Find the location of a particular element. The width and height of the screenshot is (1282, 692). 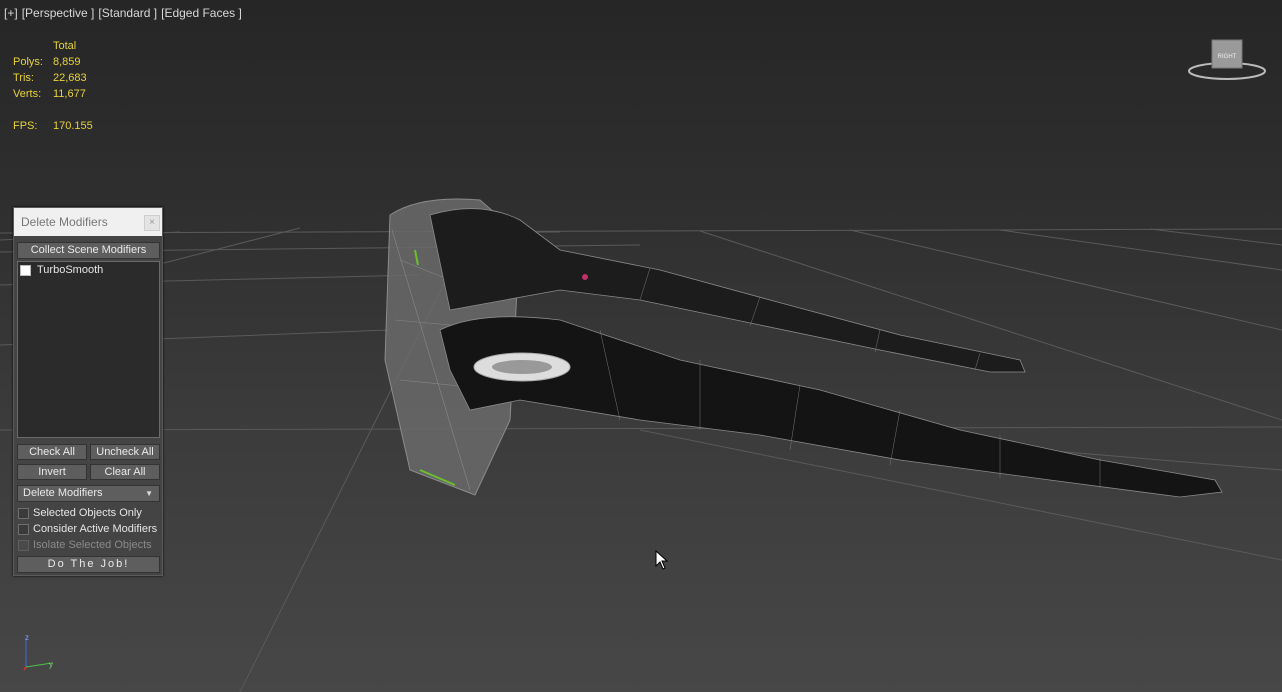

stats-polys-label: Polys: is located at coordinates (28, 62).